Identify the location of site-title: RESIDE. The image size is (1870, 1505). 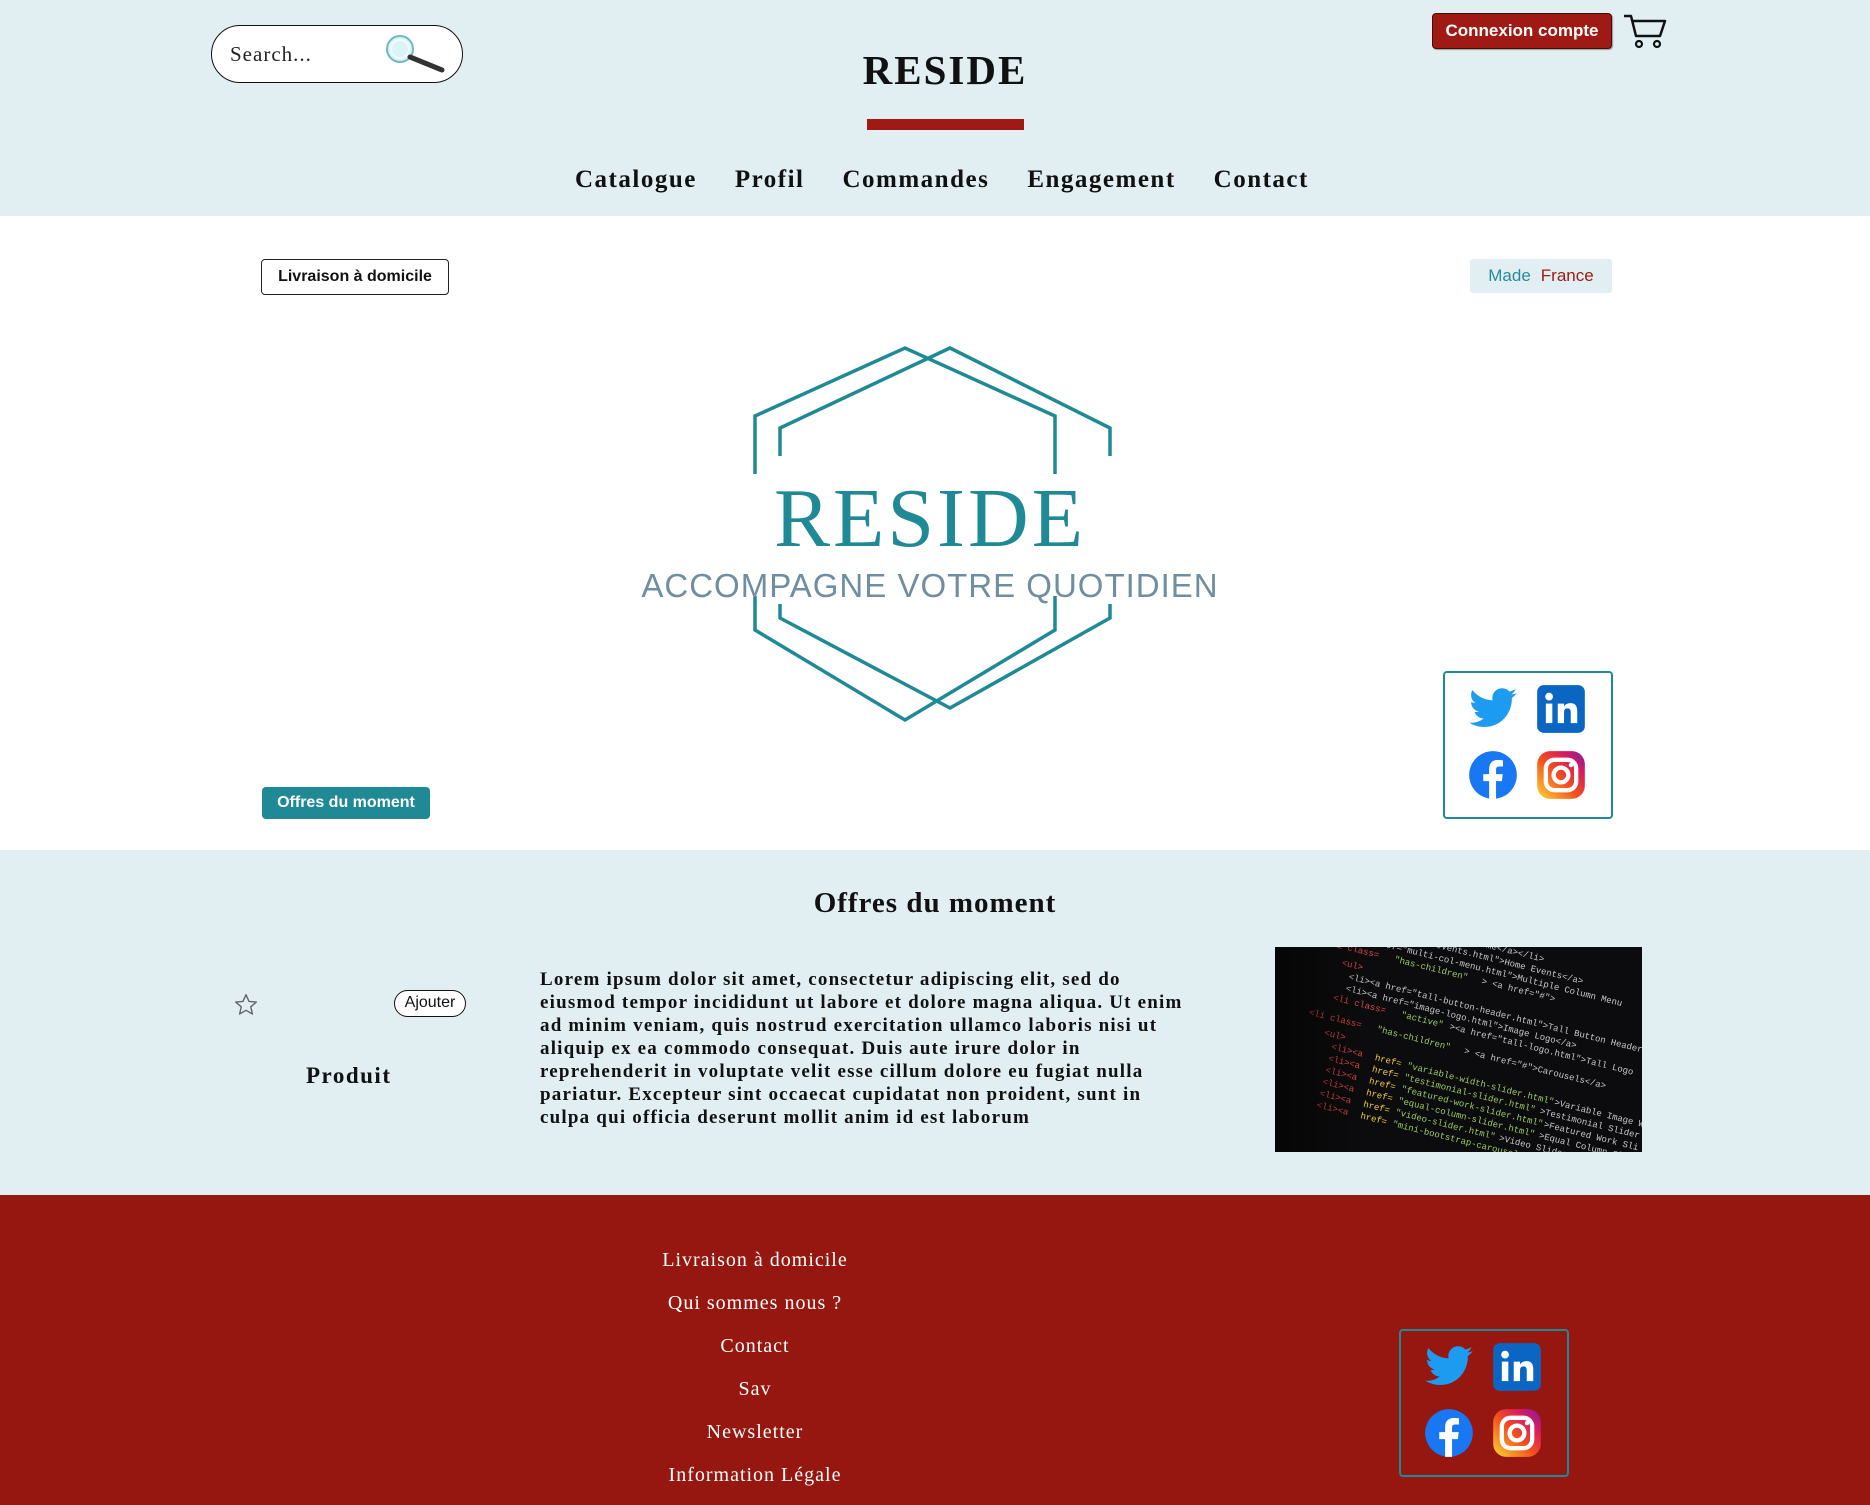
(935, 70).